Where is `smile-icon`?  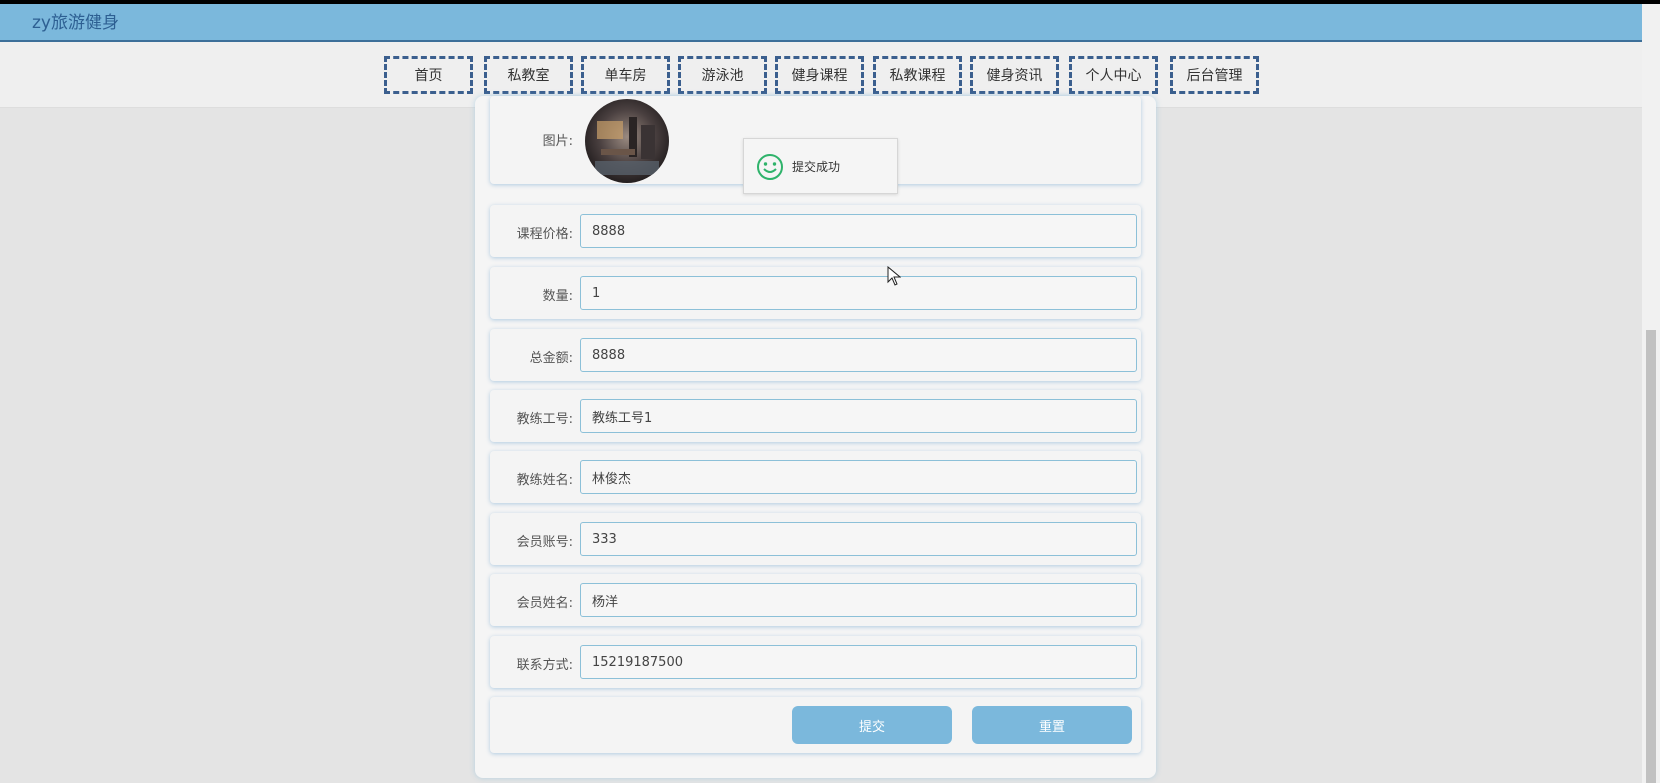
smile-icon is located at coordinates (770, 167).